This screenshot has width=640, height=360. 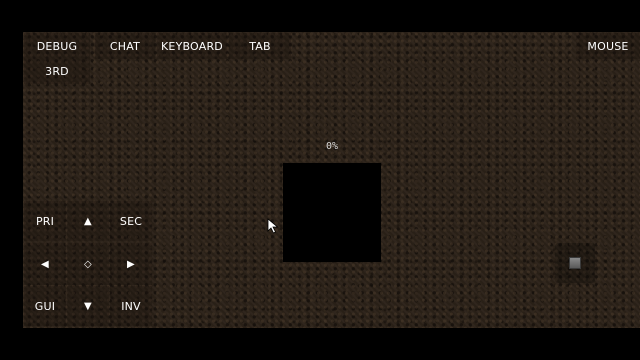 What do you see at coordinates (131, 264) in the screenshot?
I see `right-arrow-icon: ▶` at bounding box center [131, 264].